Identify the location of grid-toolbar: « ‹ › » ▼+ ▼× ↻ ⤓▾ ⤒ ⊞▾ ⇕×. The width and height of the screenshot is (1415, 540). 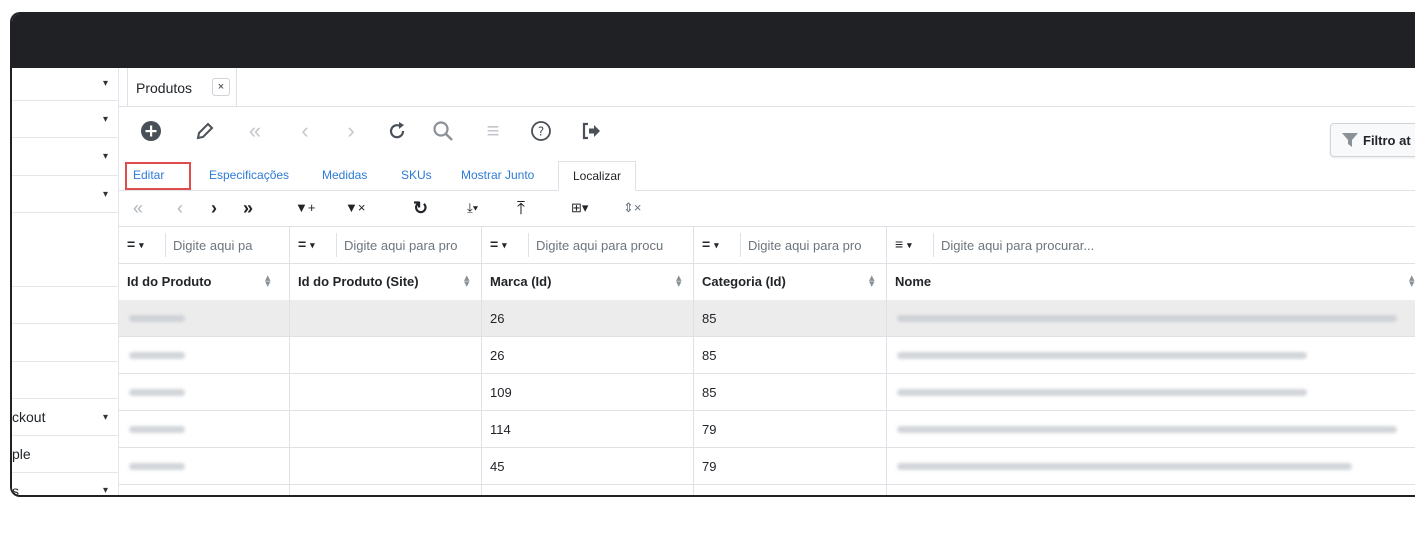
(767, 208).